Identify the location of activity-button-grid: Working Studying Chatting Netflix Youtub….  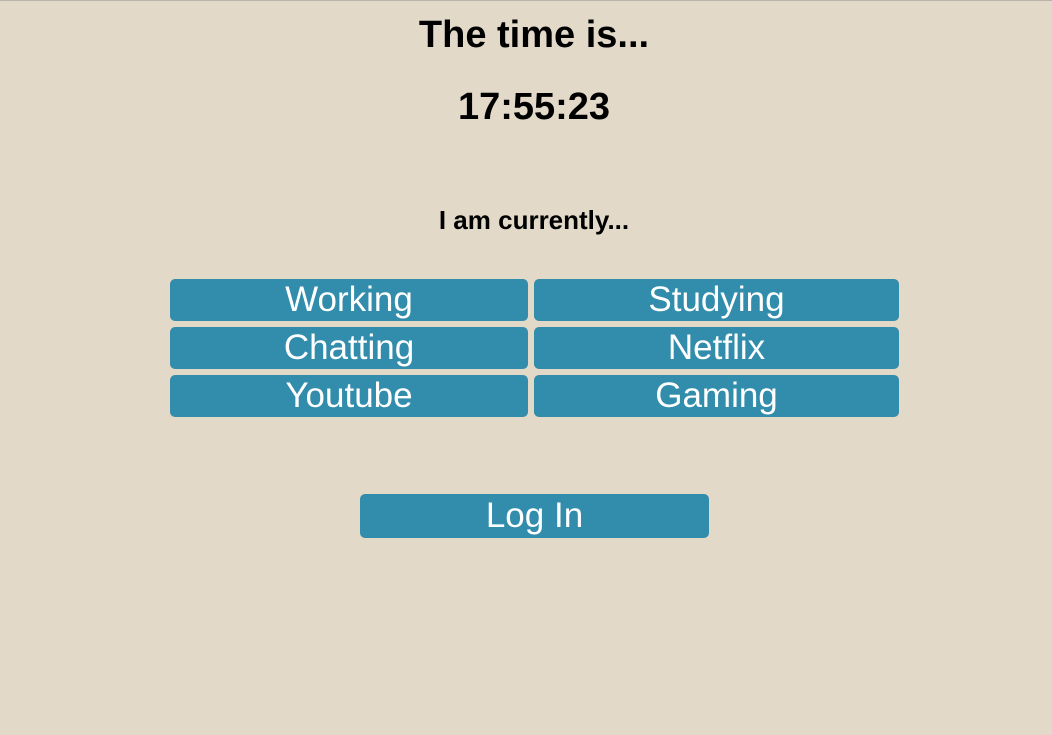
(534, 348).